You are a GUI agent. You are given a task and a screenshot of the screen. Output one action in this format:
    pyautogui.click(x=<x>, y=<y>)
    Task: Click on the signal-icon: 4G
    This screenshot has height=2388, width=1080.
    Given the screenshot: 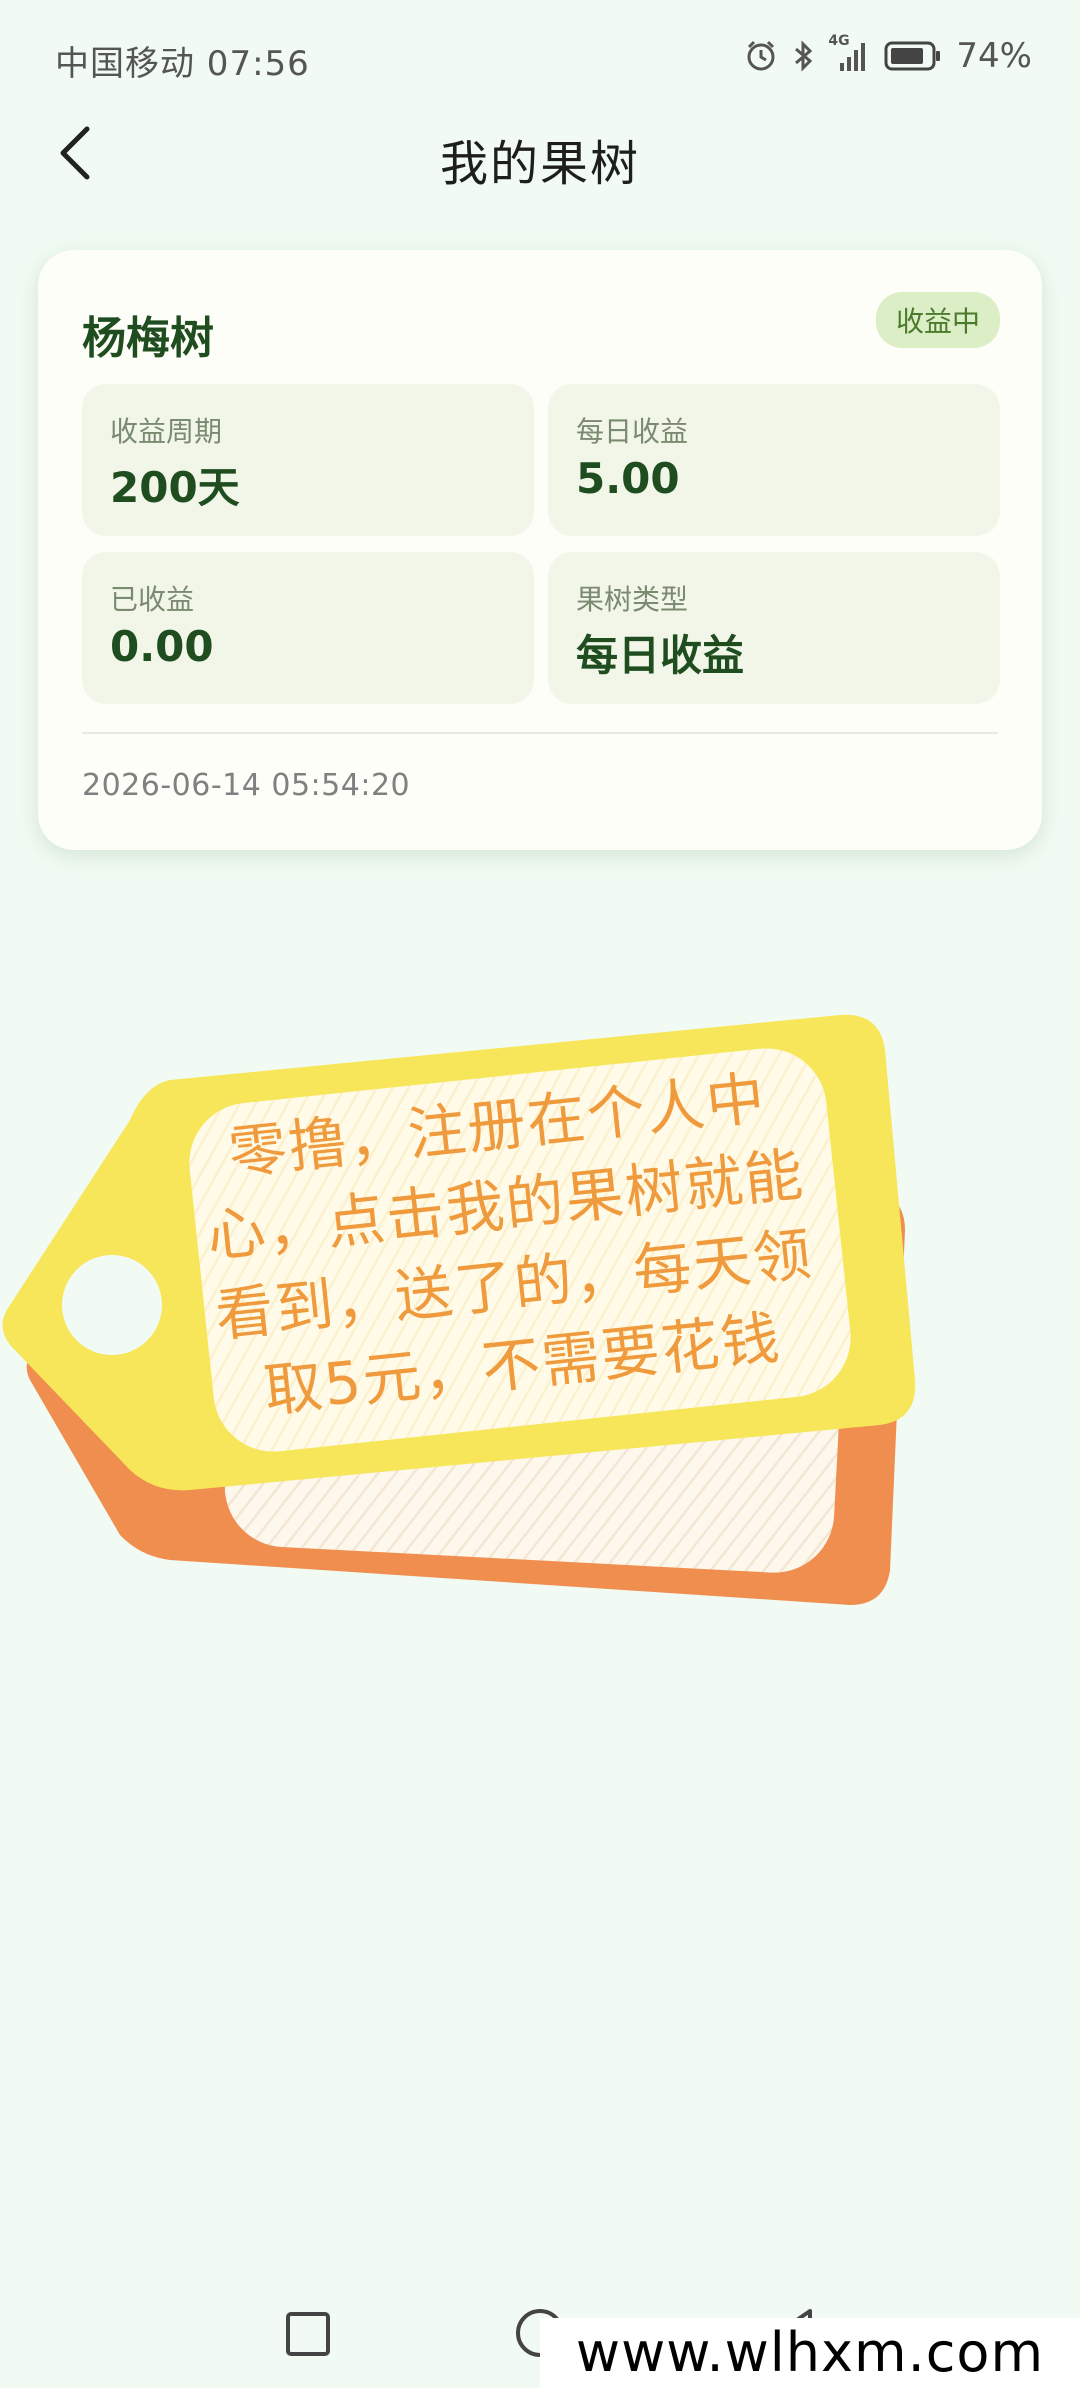 What is the action you would take?
    pyautogui.click(x=849, y=53)
    